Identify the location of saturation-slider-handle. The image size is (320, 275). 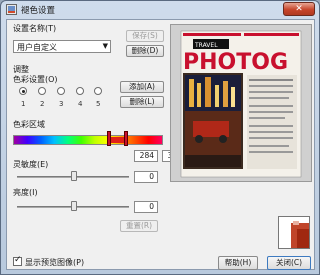
(74, 176).